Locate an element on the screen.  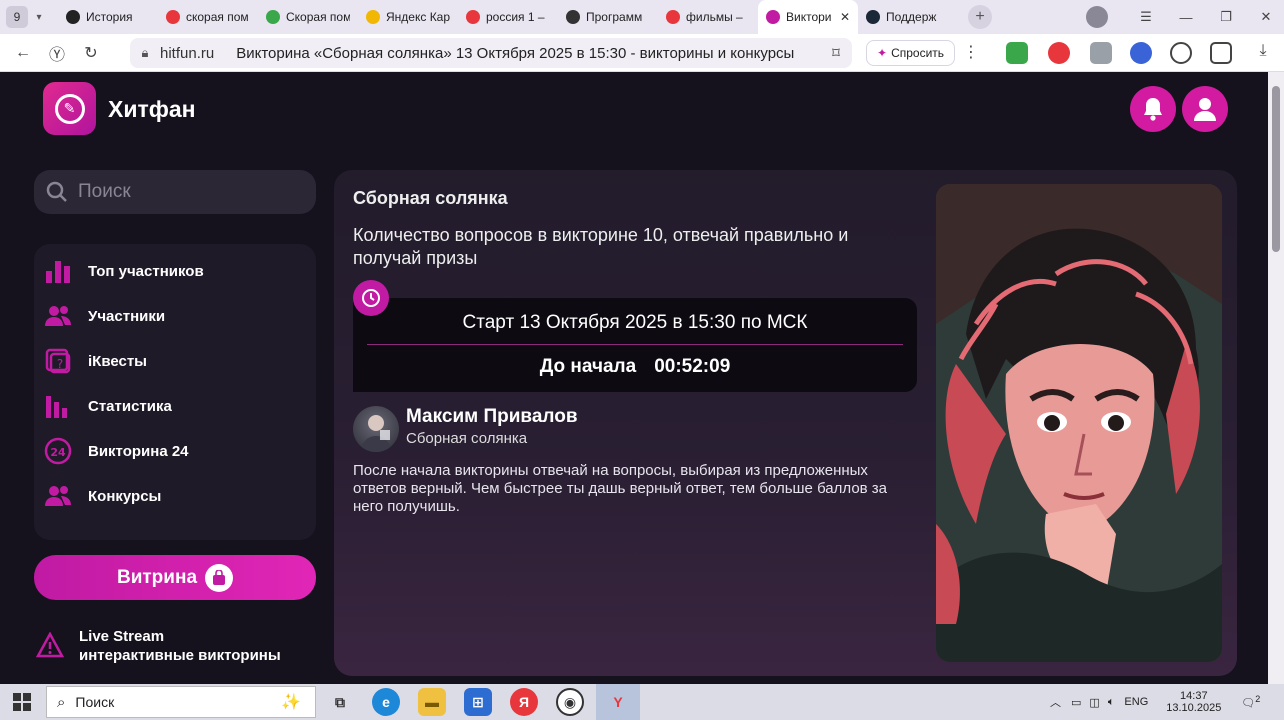
menu-icon: ☰ is located at coordinates (1146, 17).